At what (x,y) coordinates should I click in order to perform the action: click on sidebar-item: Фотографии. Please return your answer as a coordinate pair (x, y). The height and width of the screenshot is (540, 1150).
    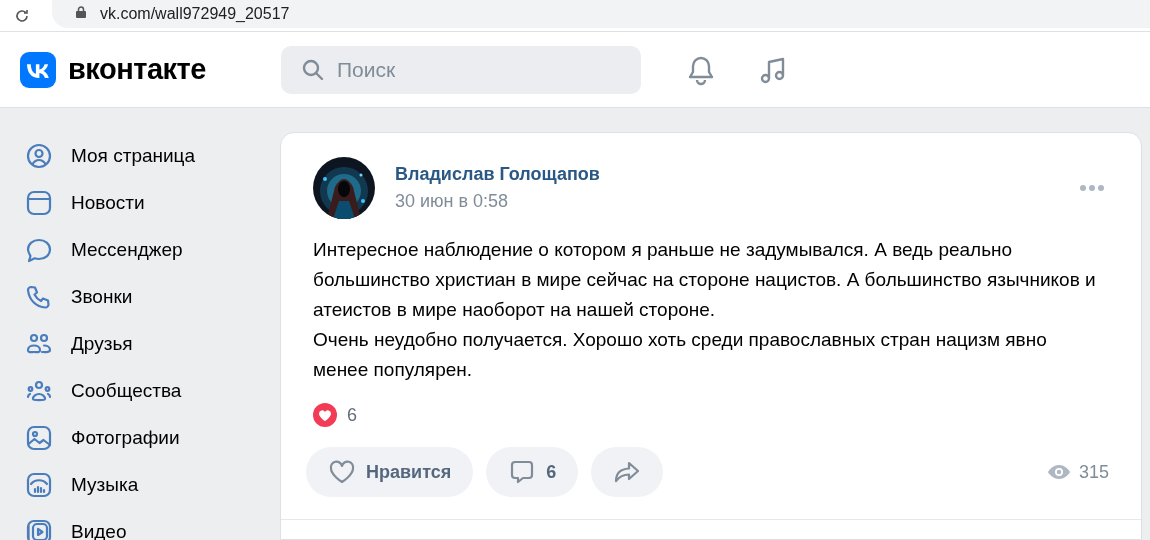
    Looking at the image, I should click on (152, 437).